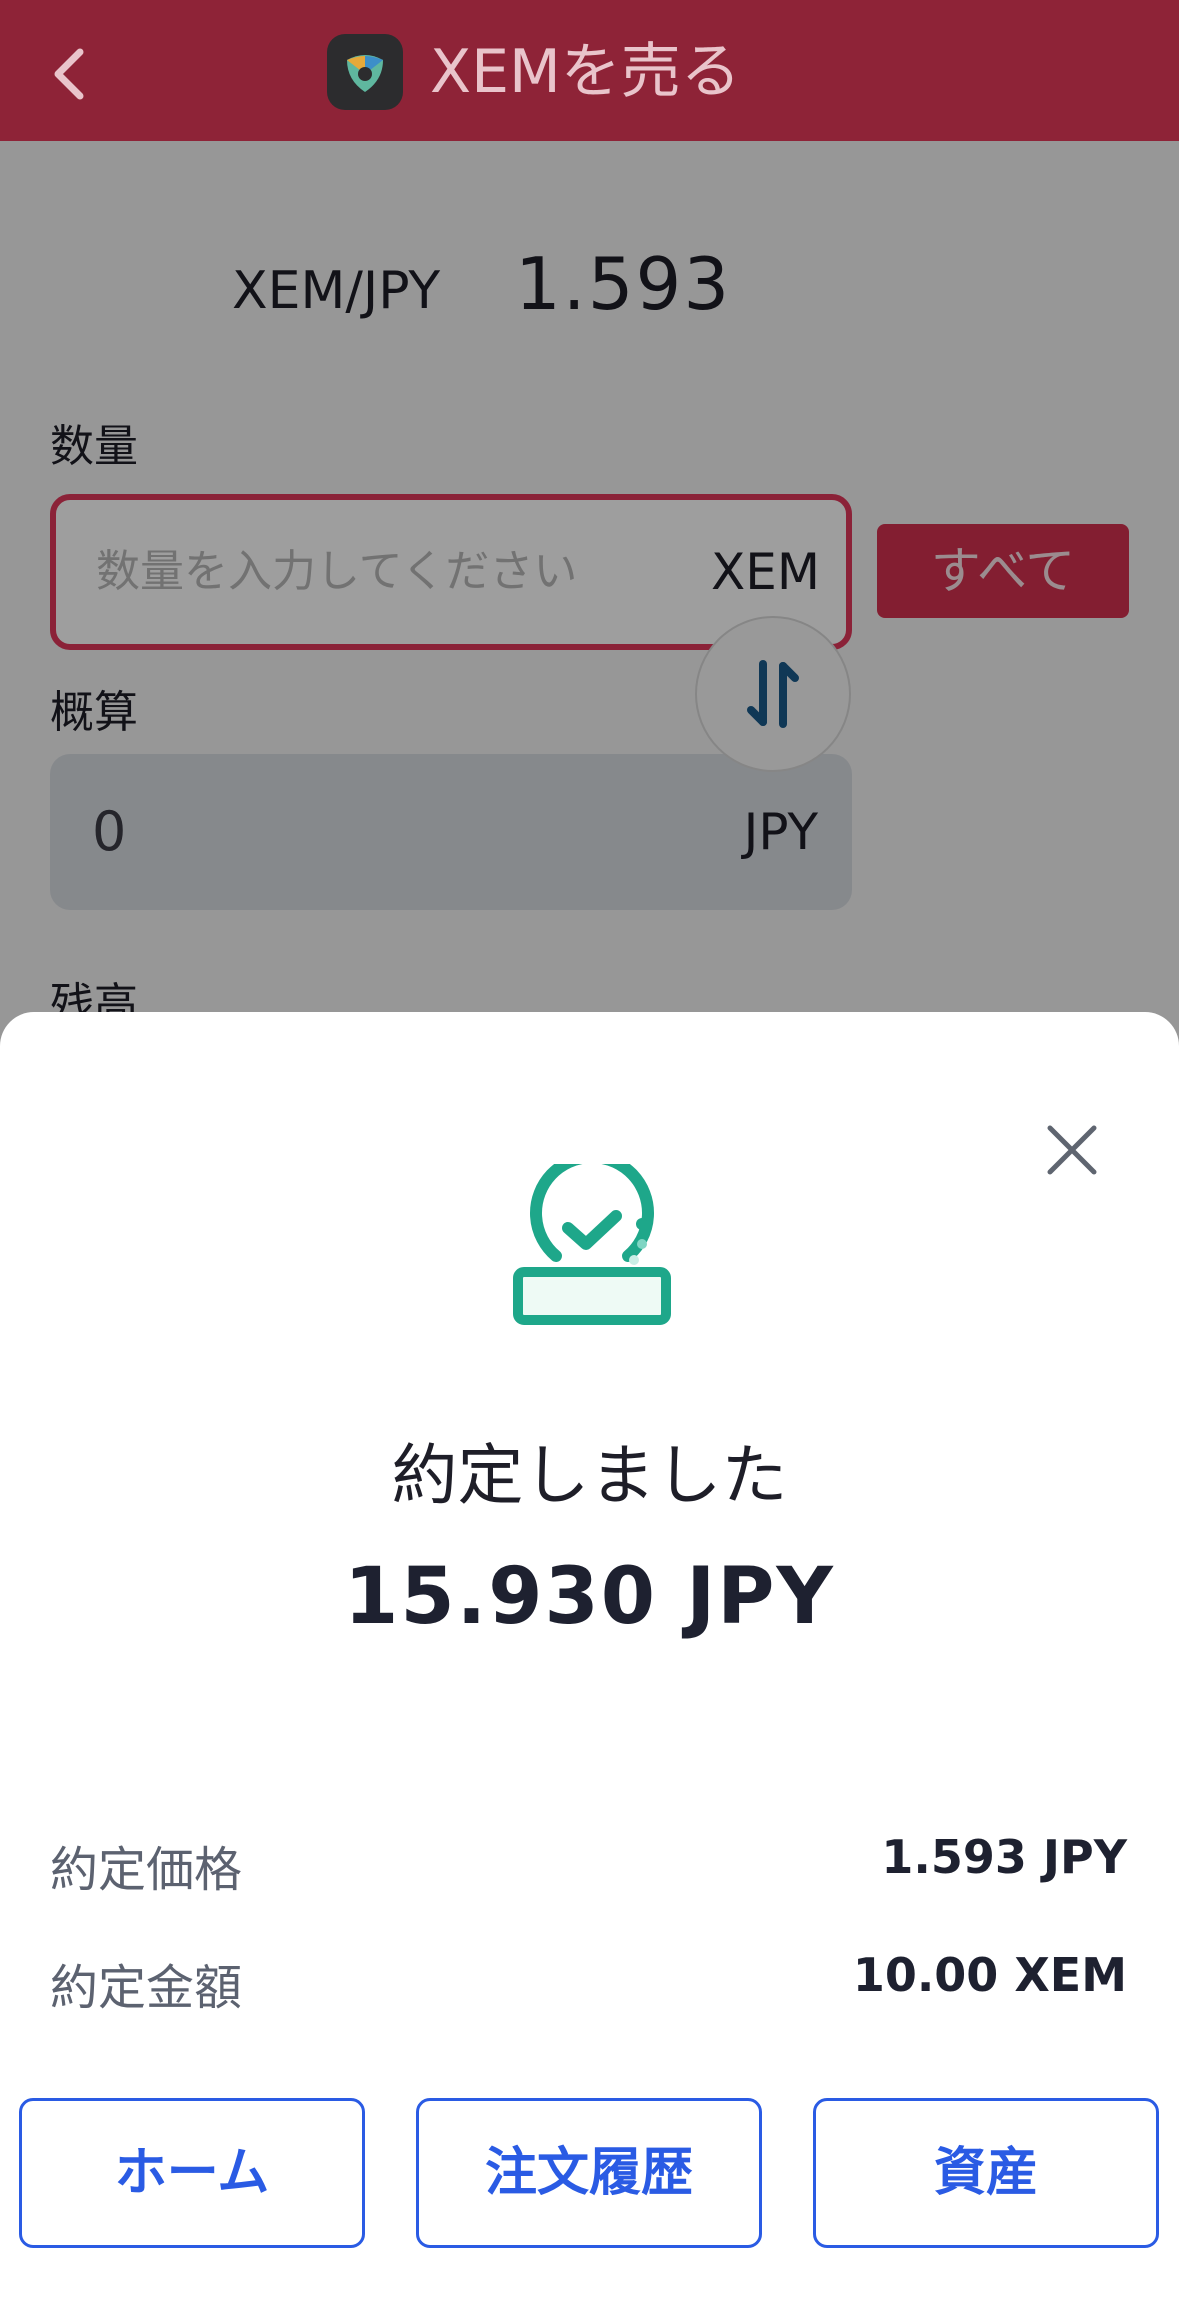 This screenshot has width=1179, height=2317. Describe the element at coordinates (989, 1975) in the screenshot. I see `execution-amount-value: 10.00 XEM` at that location.